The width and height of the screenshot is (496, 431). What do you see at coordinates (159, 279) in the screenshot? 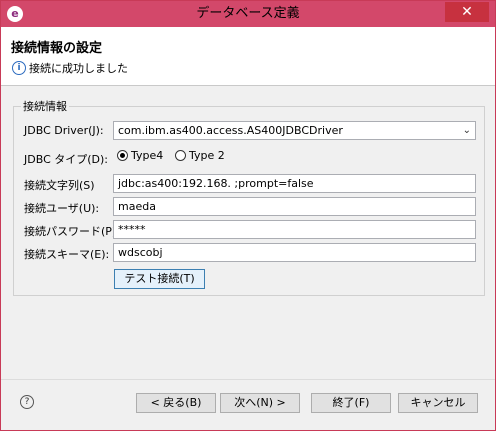
I see `test-connection-button: テスト接続(T)` at bounding box center [159, 279].